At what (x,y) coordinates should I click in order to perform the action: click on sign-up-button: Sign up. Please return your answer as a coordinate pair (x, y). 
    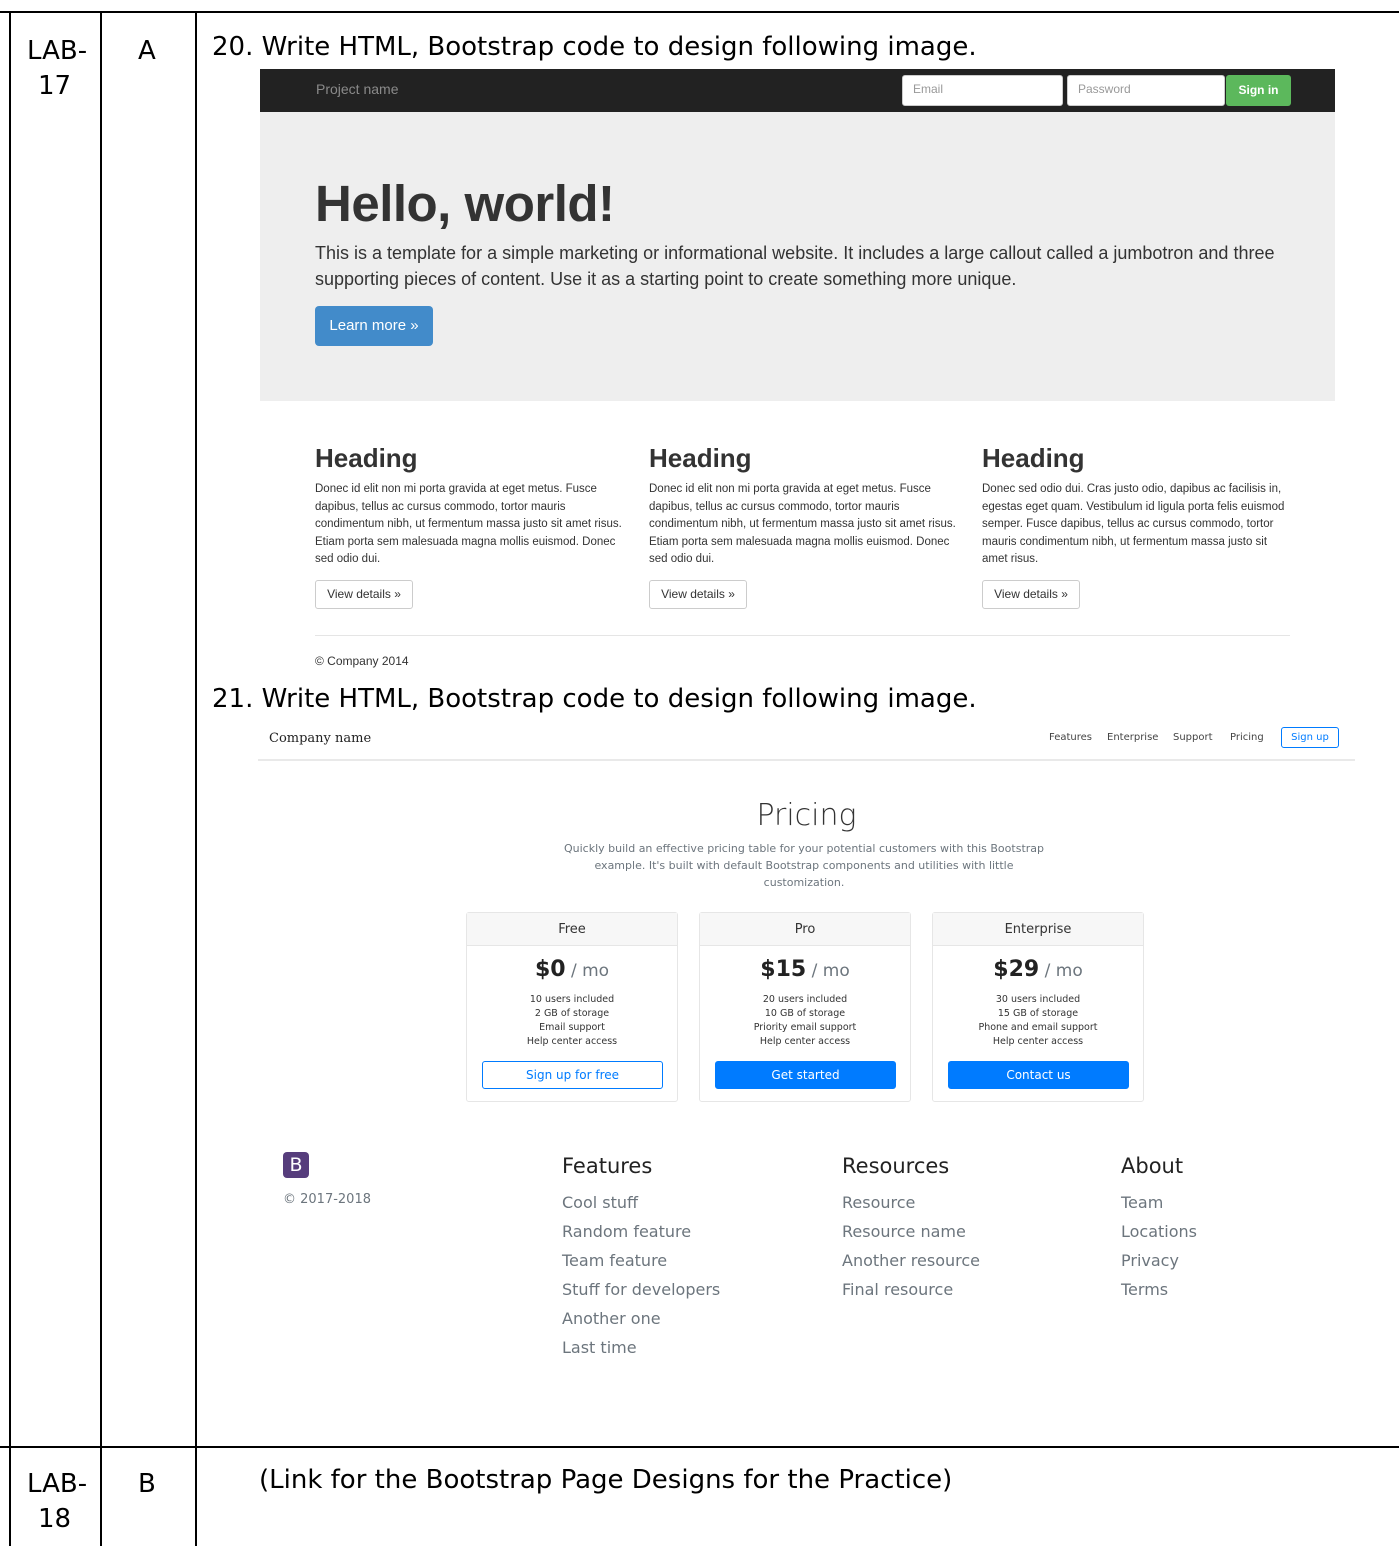
    Looking at the image, I should click on (1310, 737).